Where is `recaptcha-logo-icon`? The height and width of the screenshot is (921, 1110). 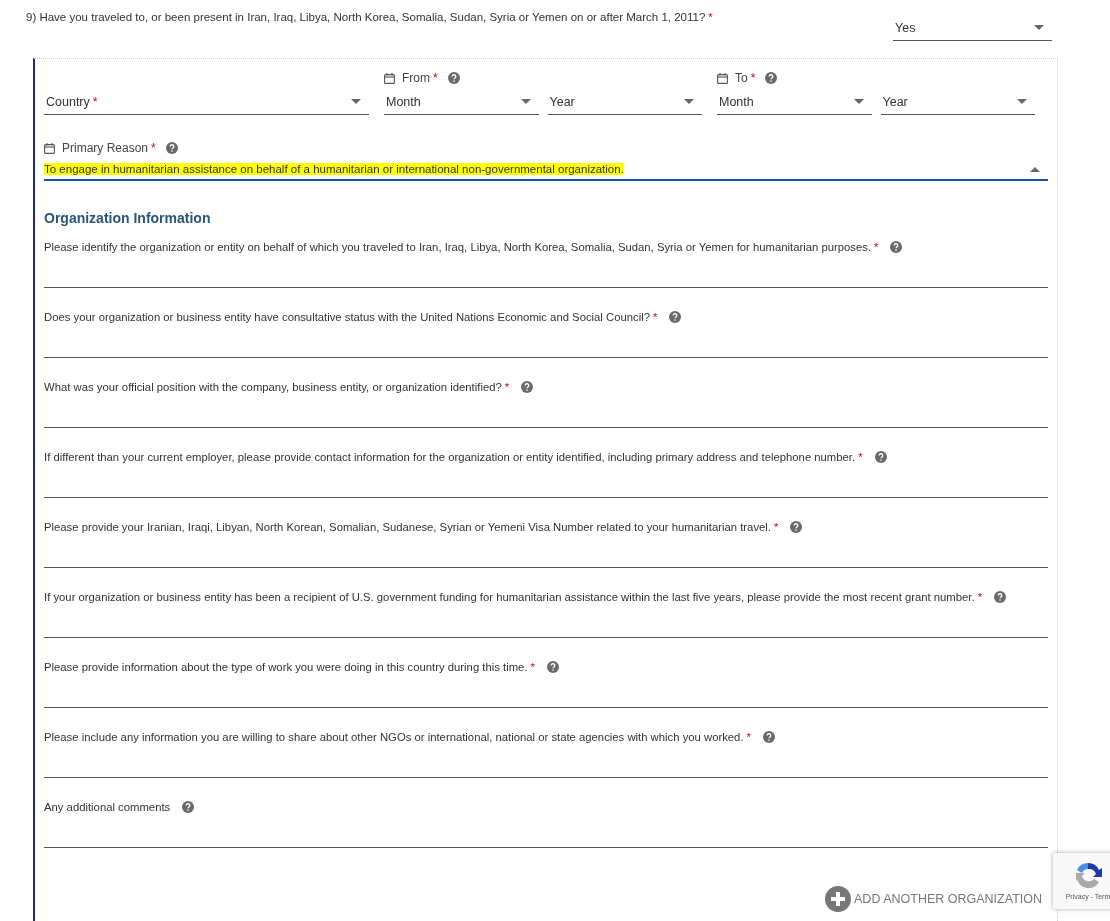 recaptcha-logo-icon is located at coordinates (1088, 875).